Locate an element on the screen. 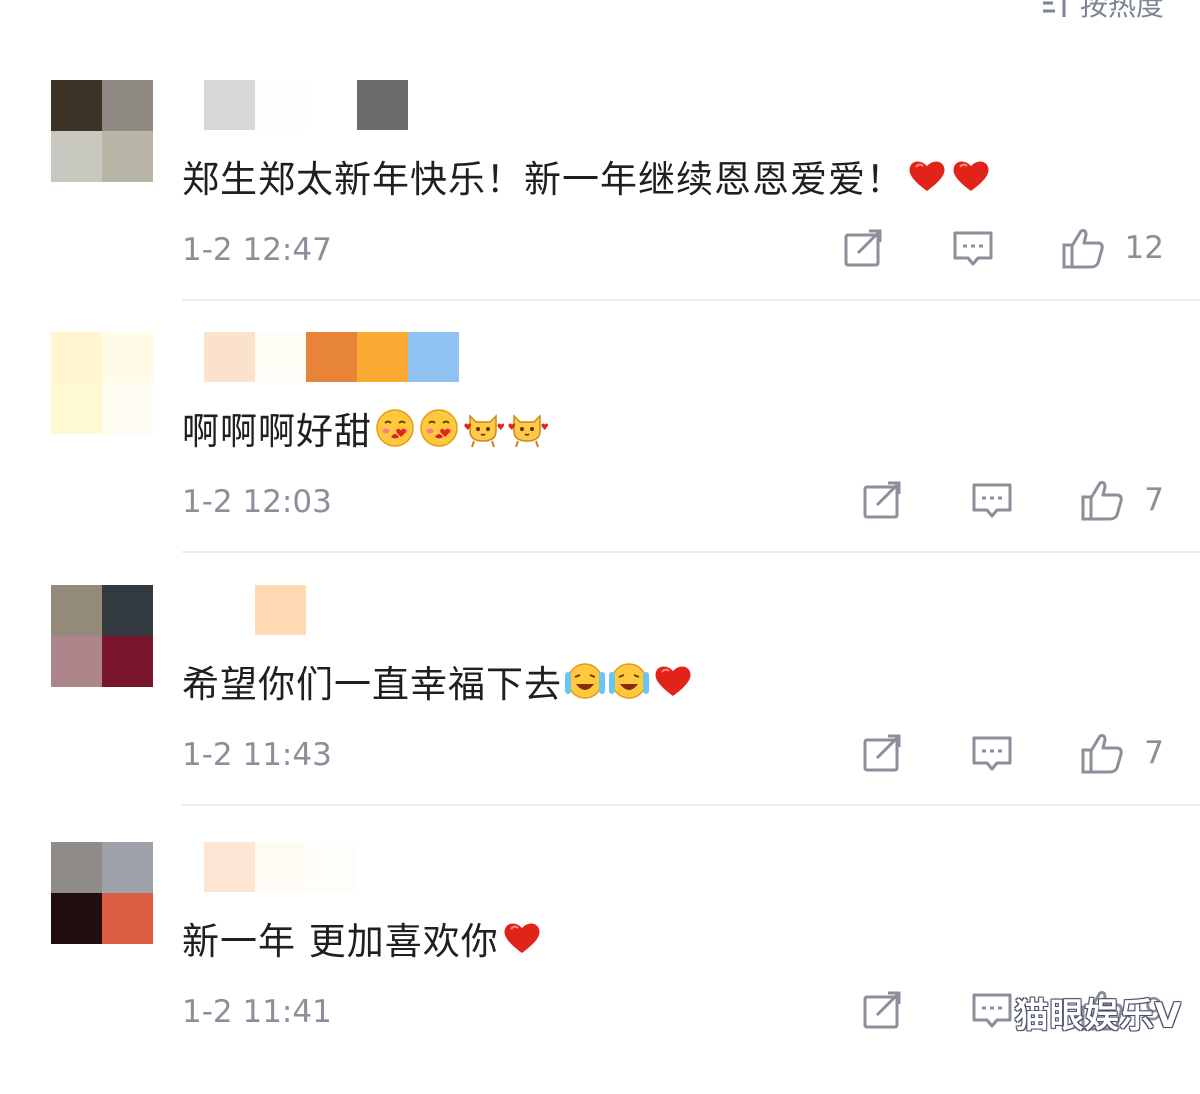 This screenshot has width=1200, height=1094. comment-text: 啊啊啊好甜 is located at coordinates (365, 428).